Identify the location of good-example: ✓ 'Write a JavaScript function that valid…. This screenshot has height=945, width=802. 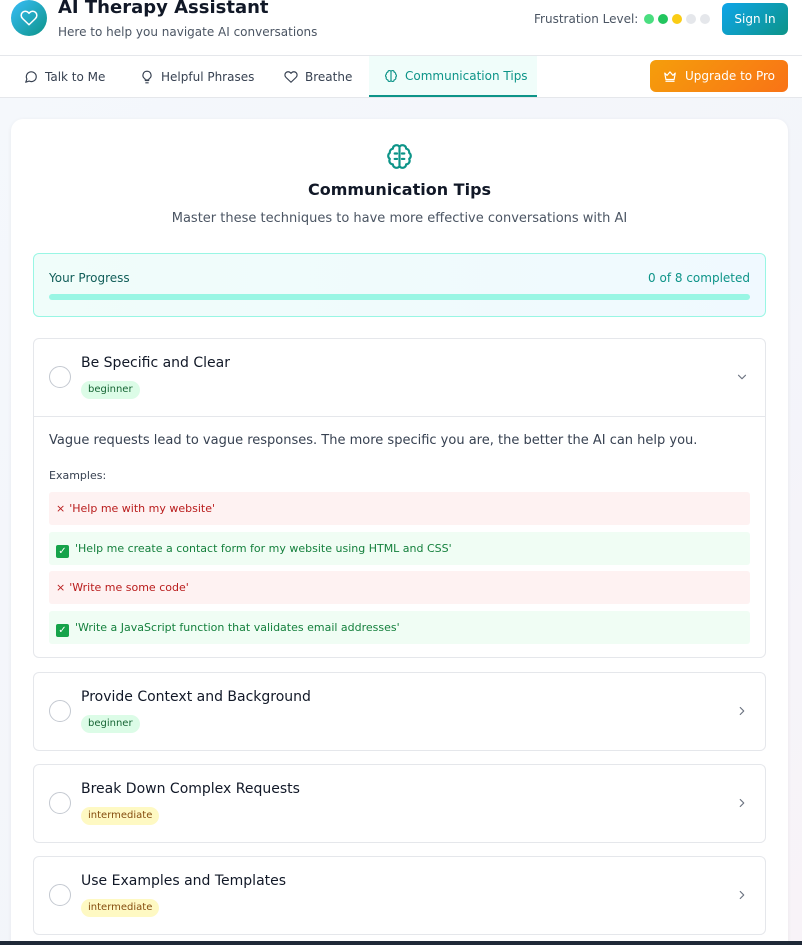
(399, 627).